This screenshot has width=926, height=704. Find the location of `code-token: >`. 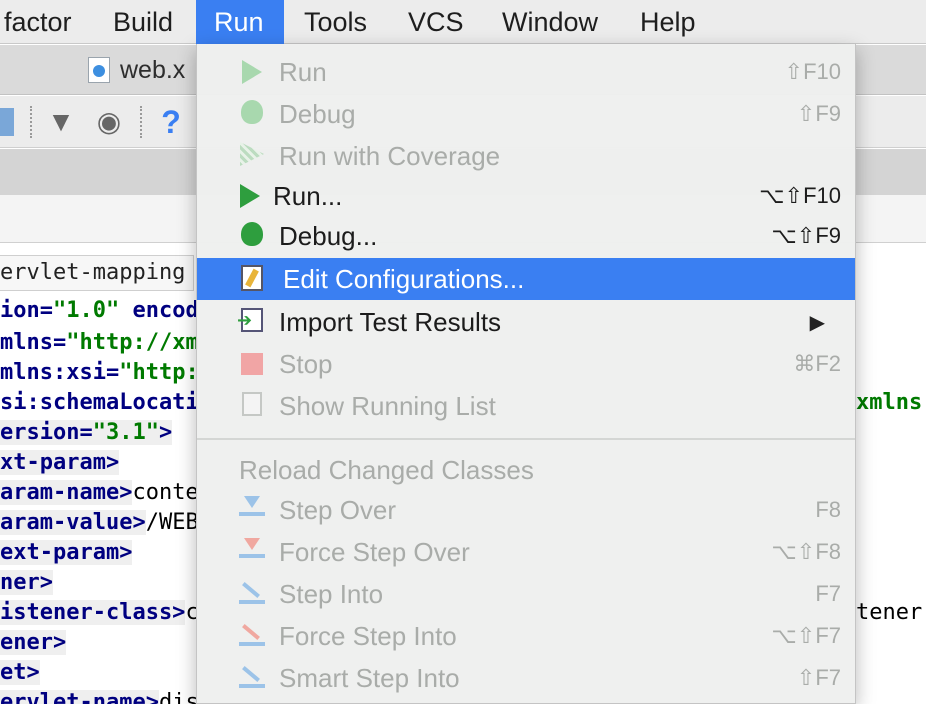

code-token: > is located at coordinates (165, 432).